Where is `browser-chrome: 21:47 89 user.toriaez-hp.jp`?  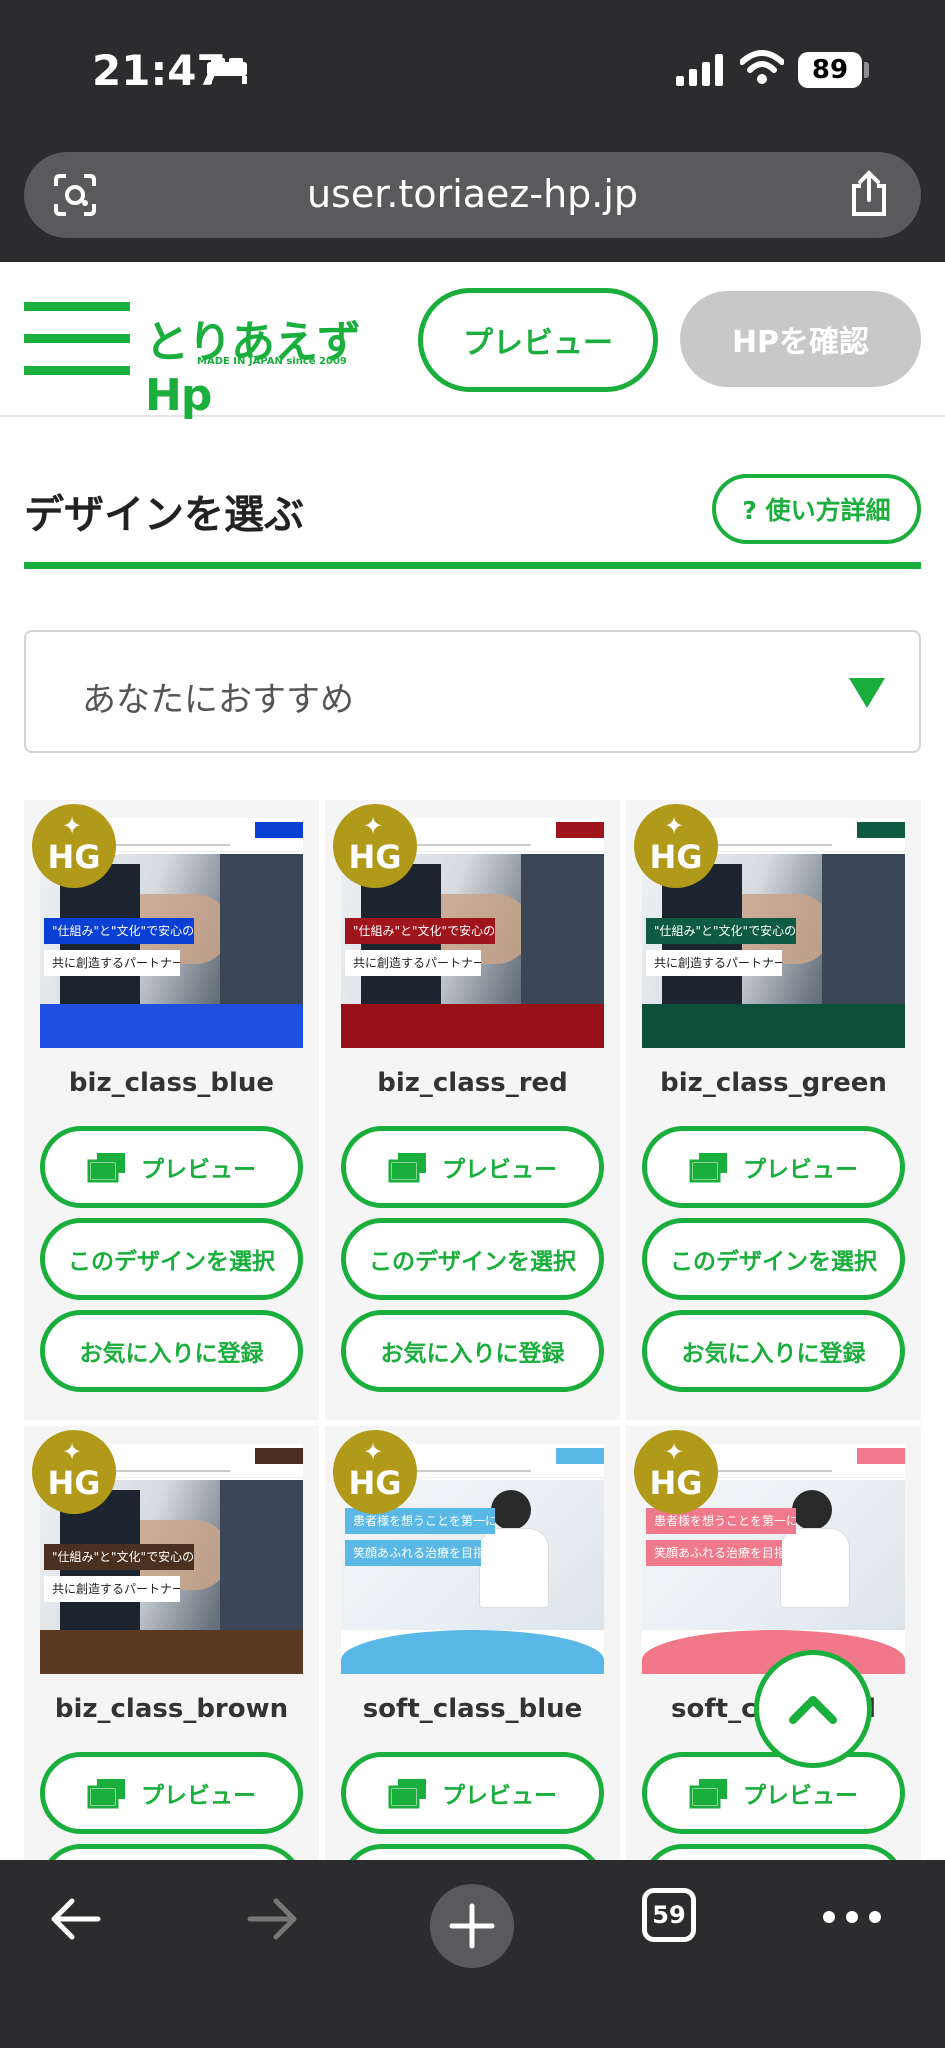 browser-chrome: 21:47 89 user.toriaez-hp.jp is located at coordinates (472, 131).